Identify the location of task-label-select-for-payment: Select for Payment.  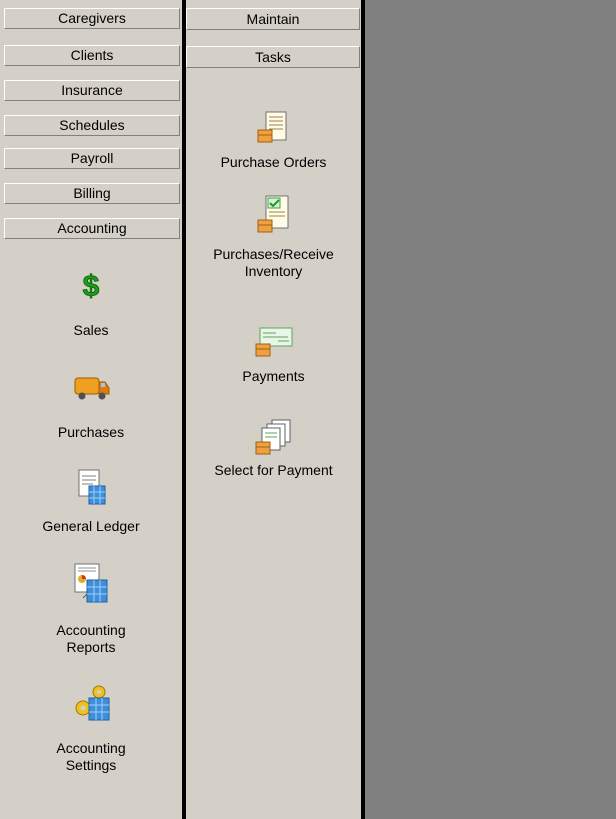
(273, 470).